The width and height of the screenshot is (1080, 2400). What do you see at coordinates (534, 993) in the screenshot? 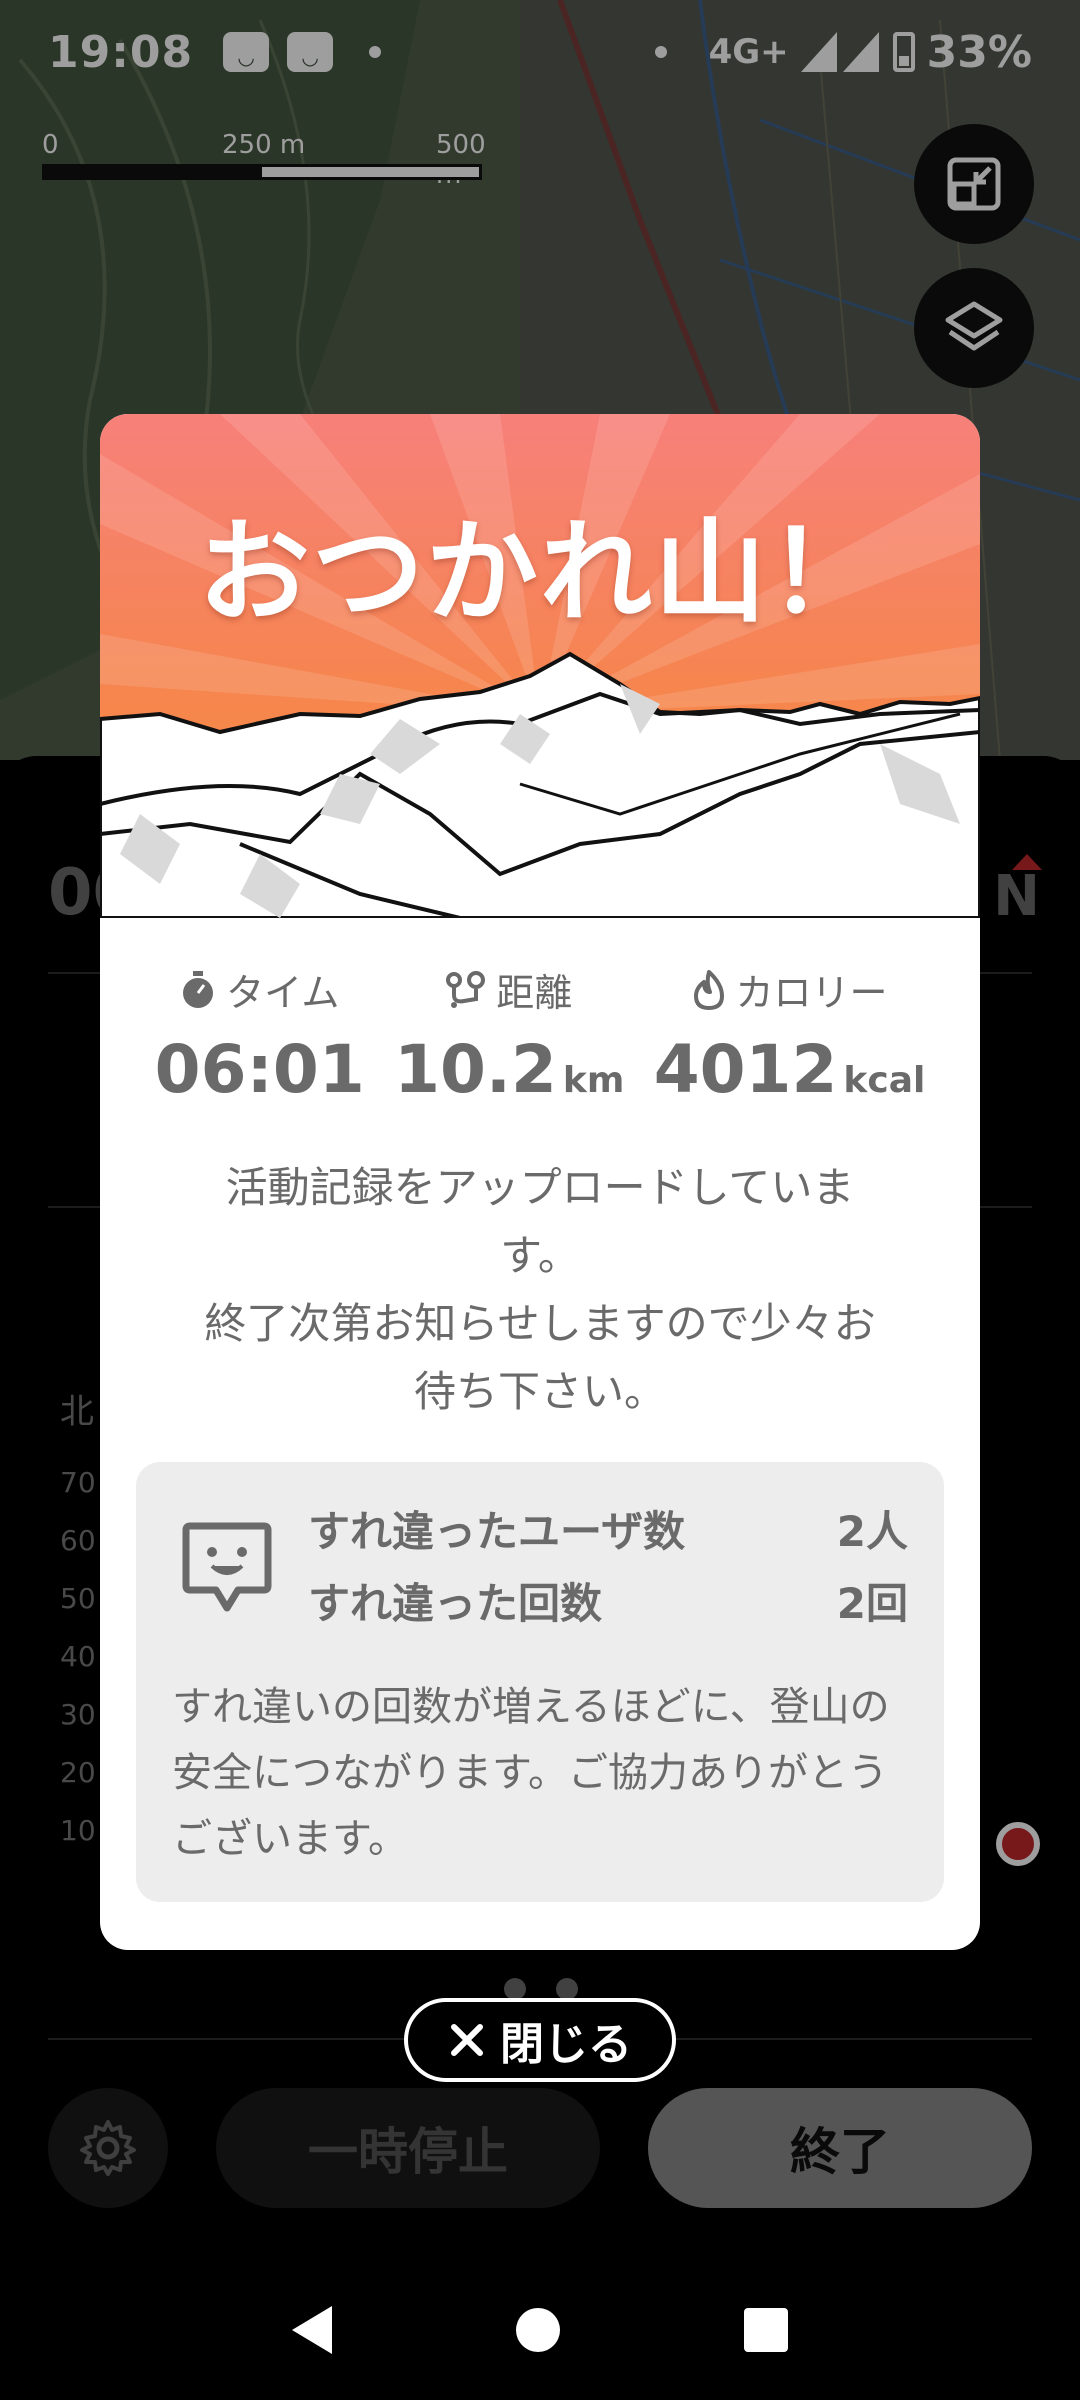
I see `stat-distance-label: 距離` at bounding box center [534, 993].